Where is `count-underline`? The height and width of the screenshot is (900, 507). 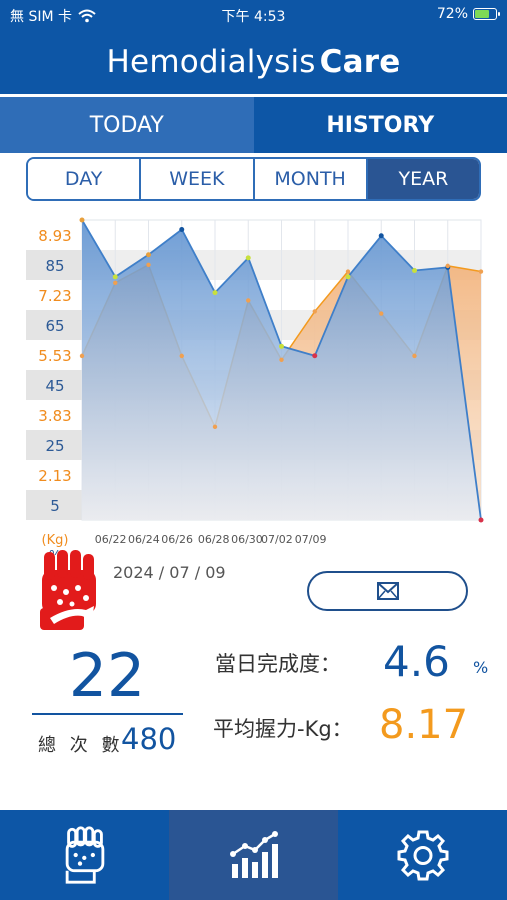 count-underline is located at coordinates (107, 714).